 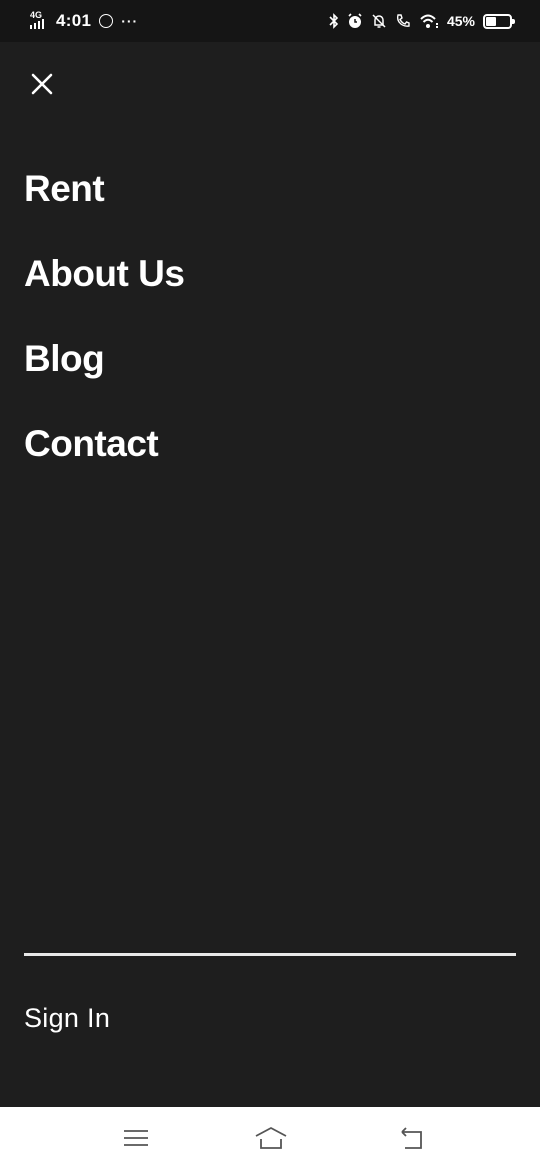 I want to click on back-icon, so click(x=411, y=1138).